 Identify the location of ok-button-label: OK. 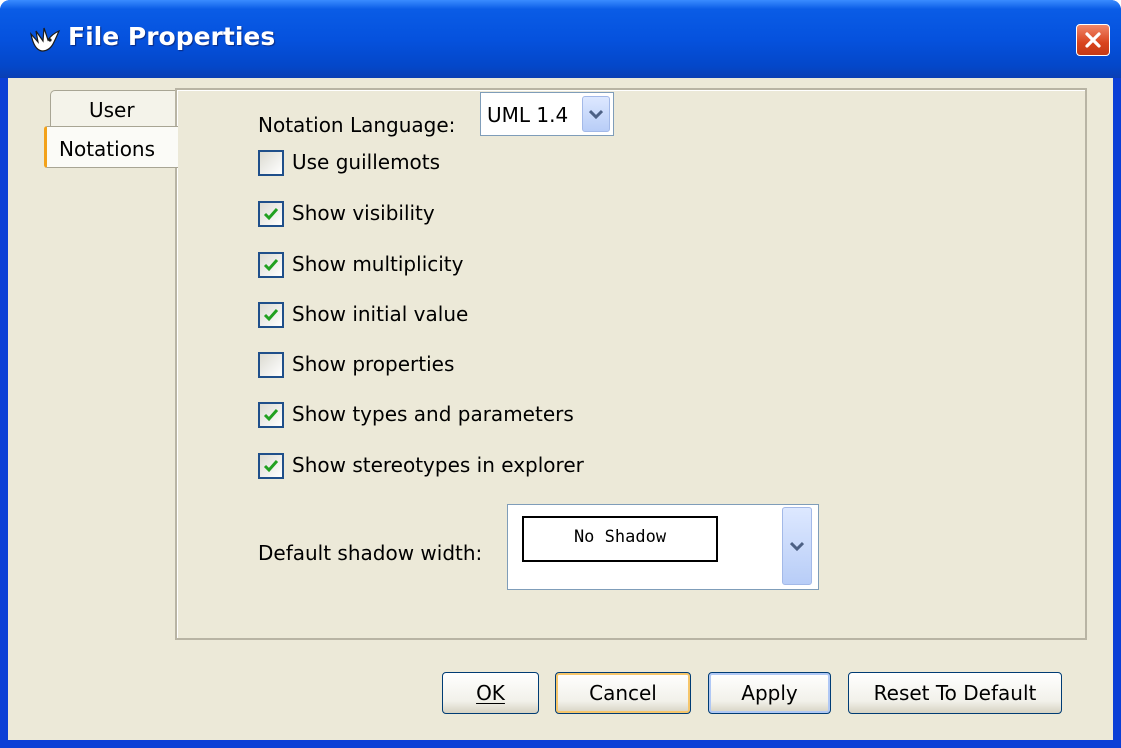
(490, 693).